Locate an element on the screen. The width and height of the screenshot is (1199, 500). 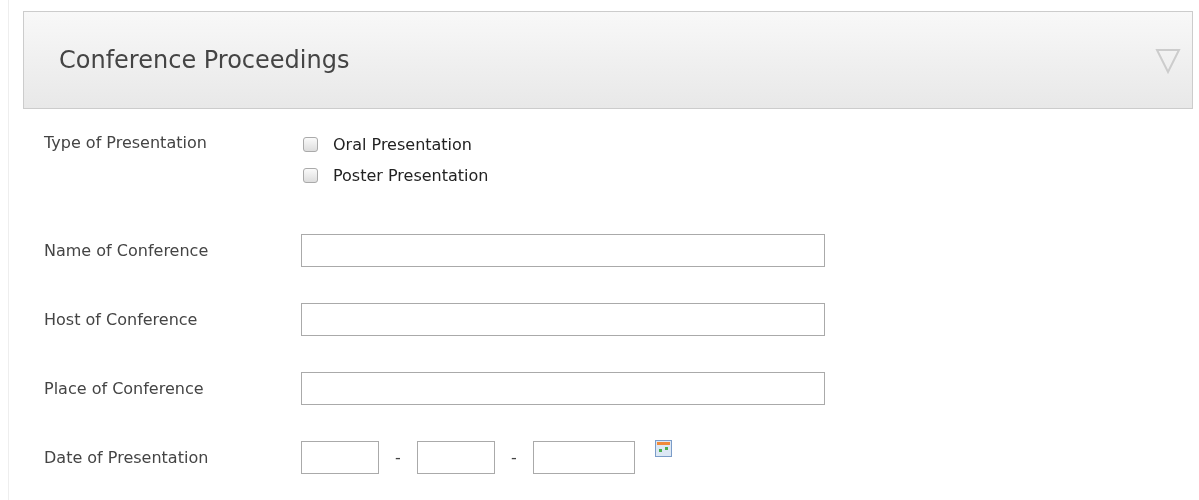
field-label: Type of Presentation is located at coordinates (126, 142).